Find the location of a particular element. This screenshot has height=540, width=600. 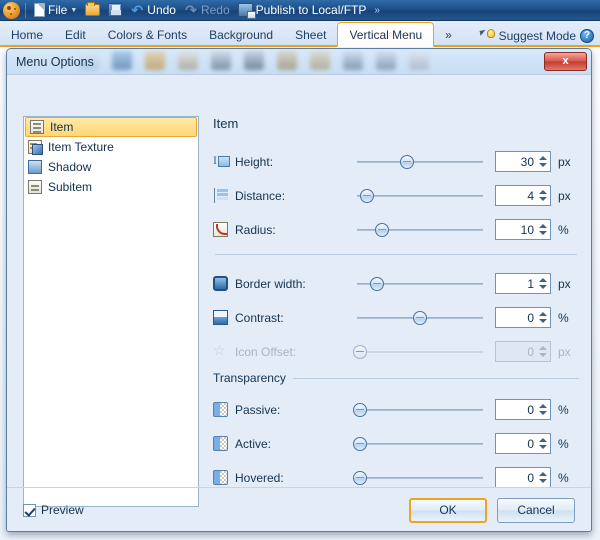

list-item-item: Item is located at coordinates (111, 127).